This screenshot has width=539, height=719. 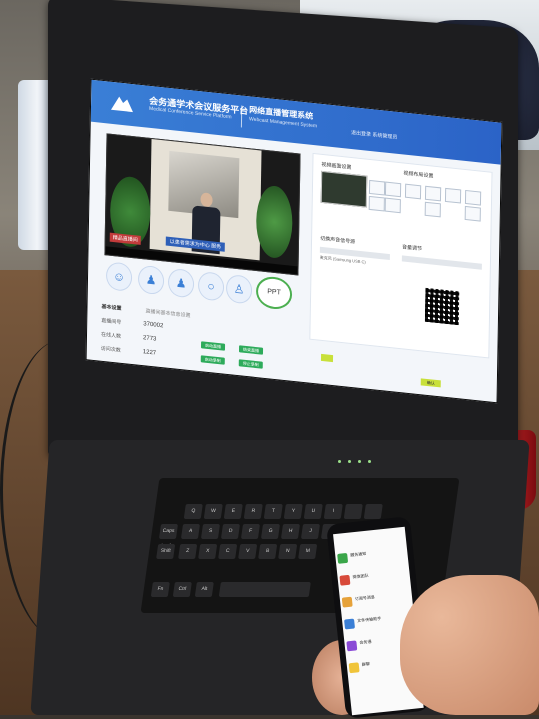 I want to click on ppt-button: PPT, so click(x=274, y=293).